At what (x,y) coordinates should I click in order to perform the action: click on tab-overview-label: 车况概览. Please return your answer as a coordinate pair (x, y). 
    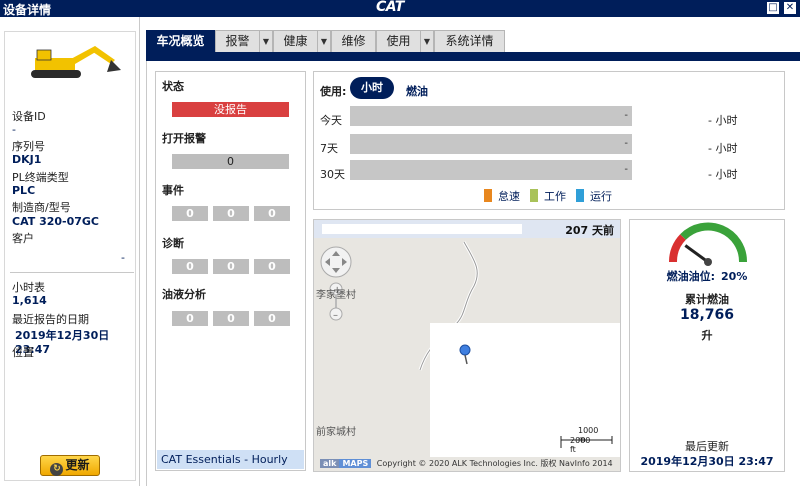
    Looking at the image, I should click on (180, 41).